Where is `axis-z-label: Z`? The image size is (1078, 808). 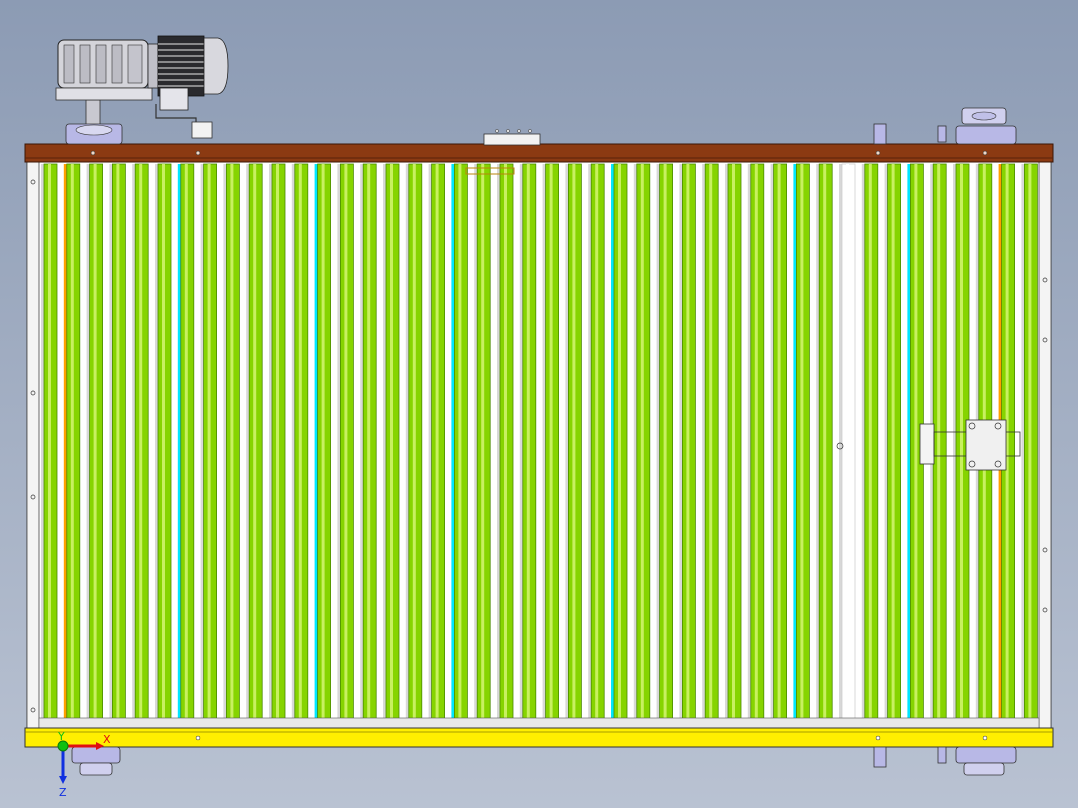
axis-z-label: Z is located at coordinates (63, 792).